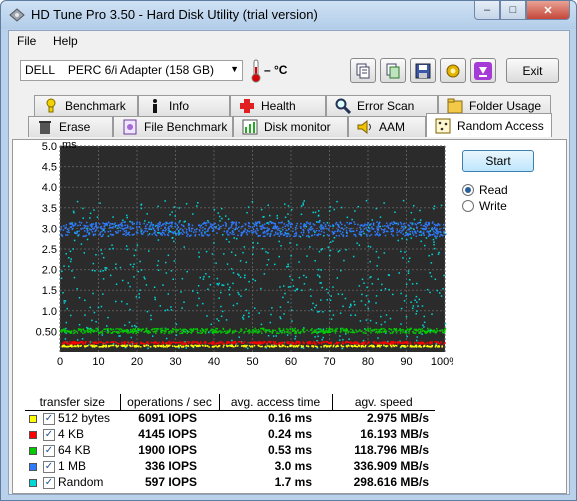  What do you see at coordinates (387, 126) in the screenshot?
I see `tab-aam: AAM` at bounding box center [387, 126].